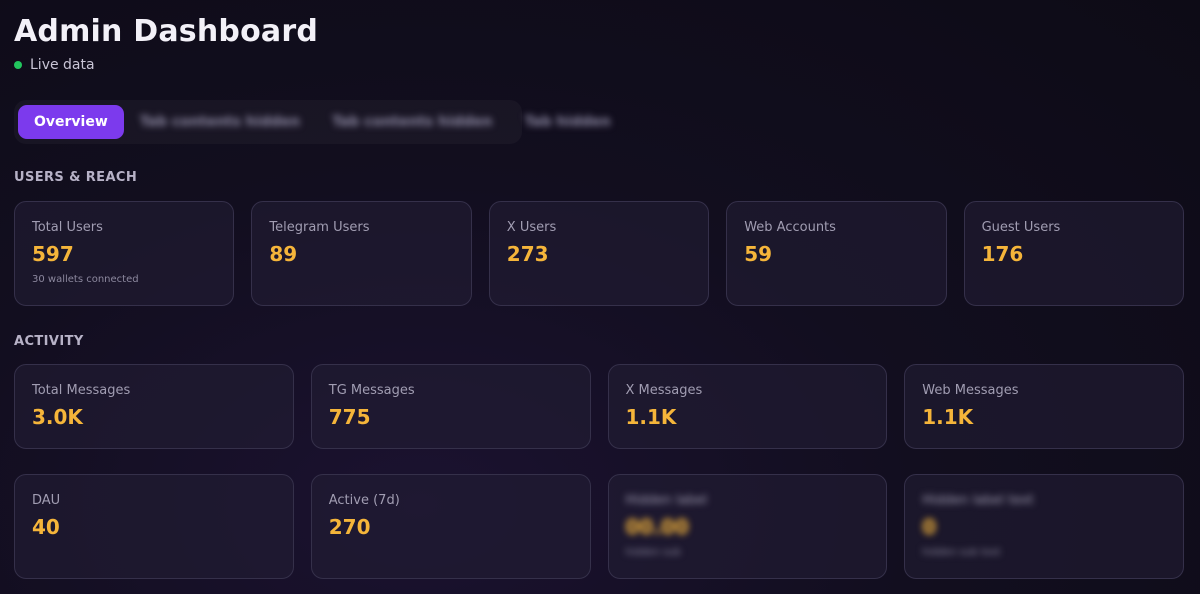 This screenshot has height=594, width=1200. I want to click on tab-hidden-2: Tab contents hidden, so click(412, 122).